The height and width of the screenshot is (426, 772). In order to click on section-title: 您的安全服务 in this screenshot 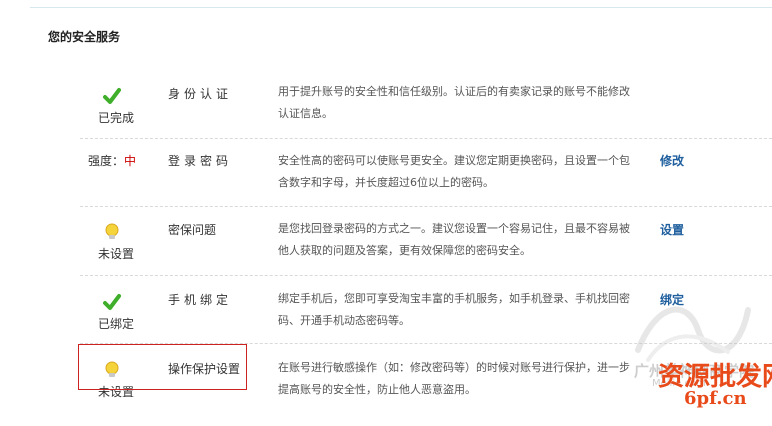, I will do `click(84, 37)`.